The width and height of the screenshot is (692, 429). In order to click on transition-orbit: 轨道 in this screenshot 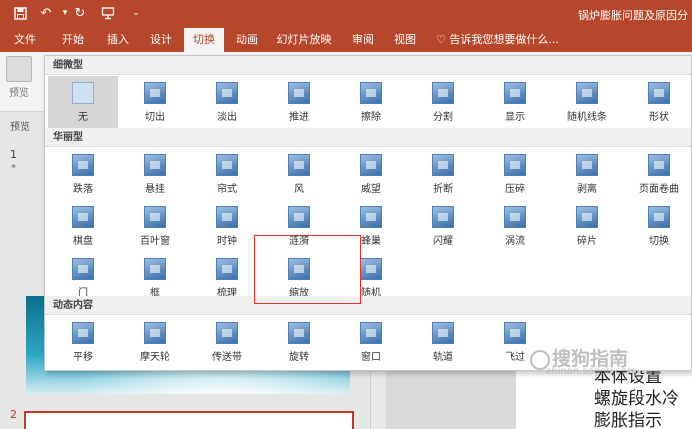, I will do `click(443, 342)`.